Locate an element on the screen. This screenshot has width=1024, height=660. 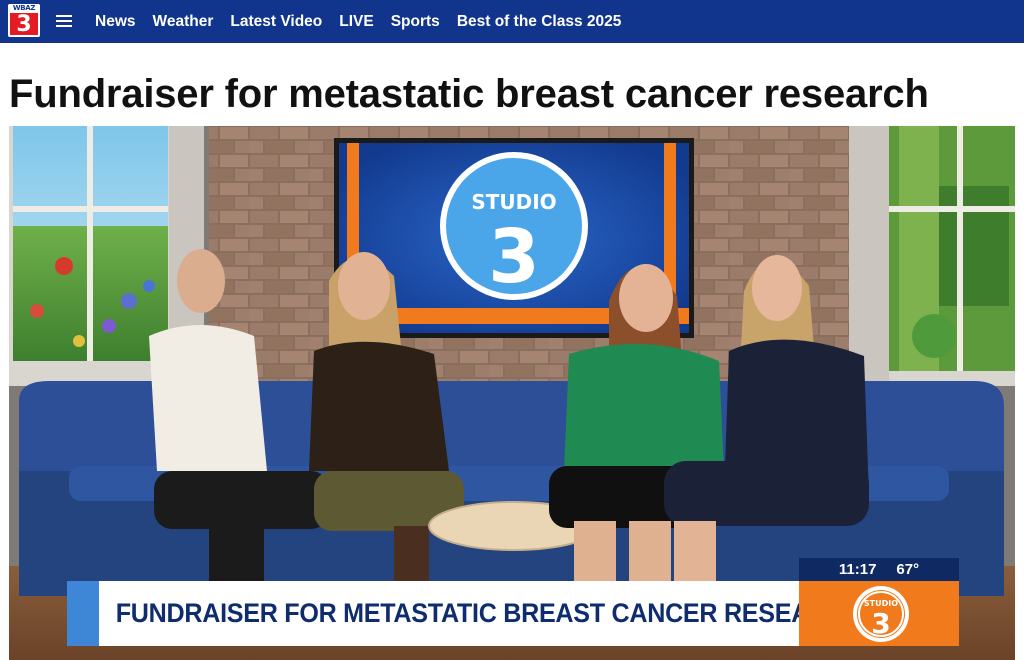
wbaz3-logo: WBAZ 3 is located at coordinates (24, 20).